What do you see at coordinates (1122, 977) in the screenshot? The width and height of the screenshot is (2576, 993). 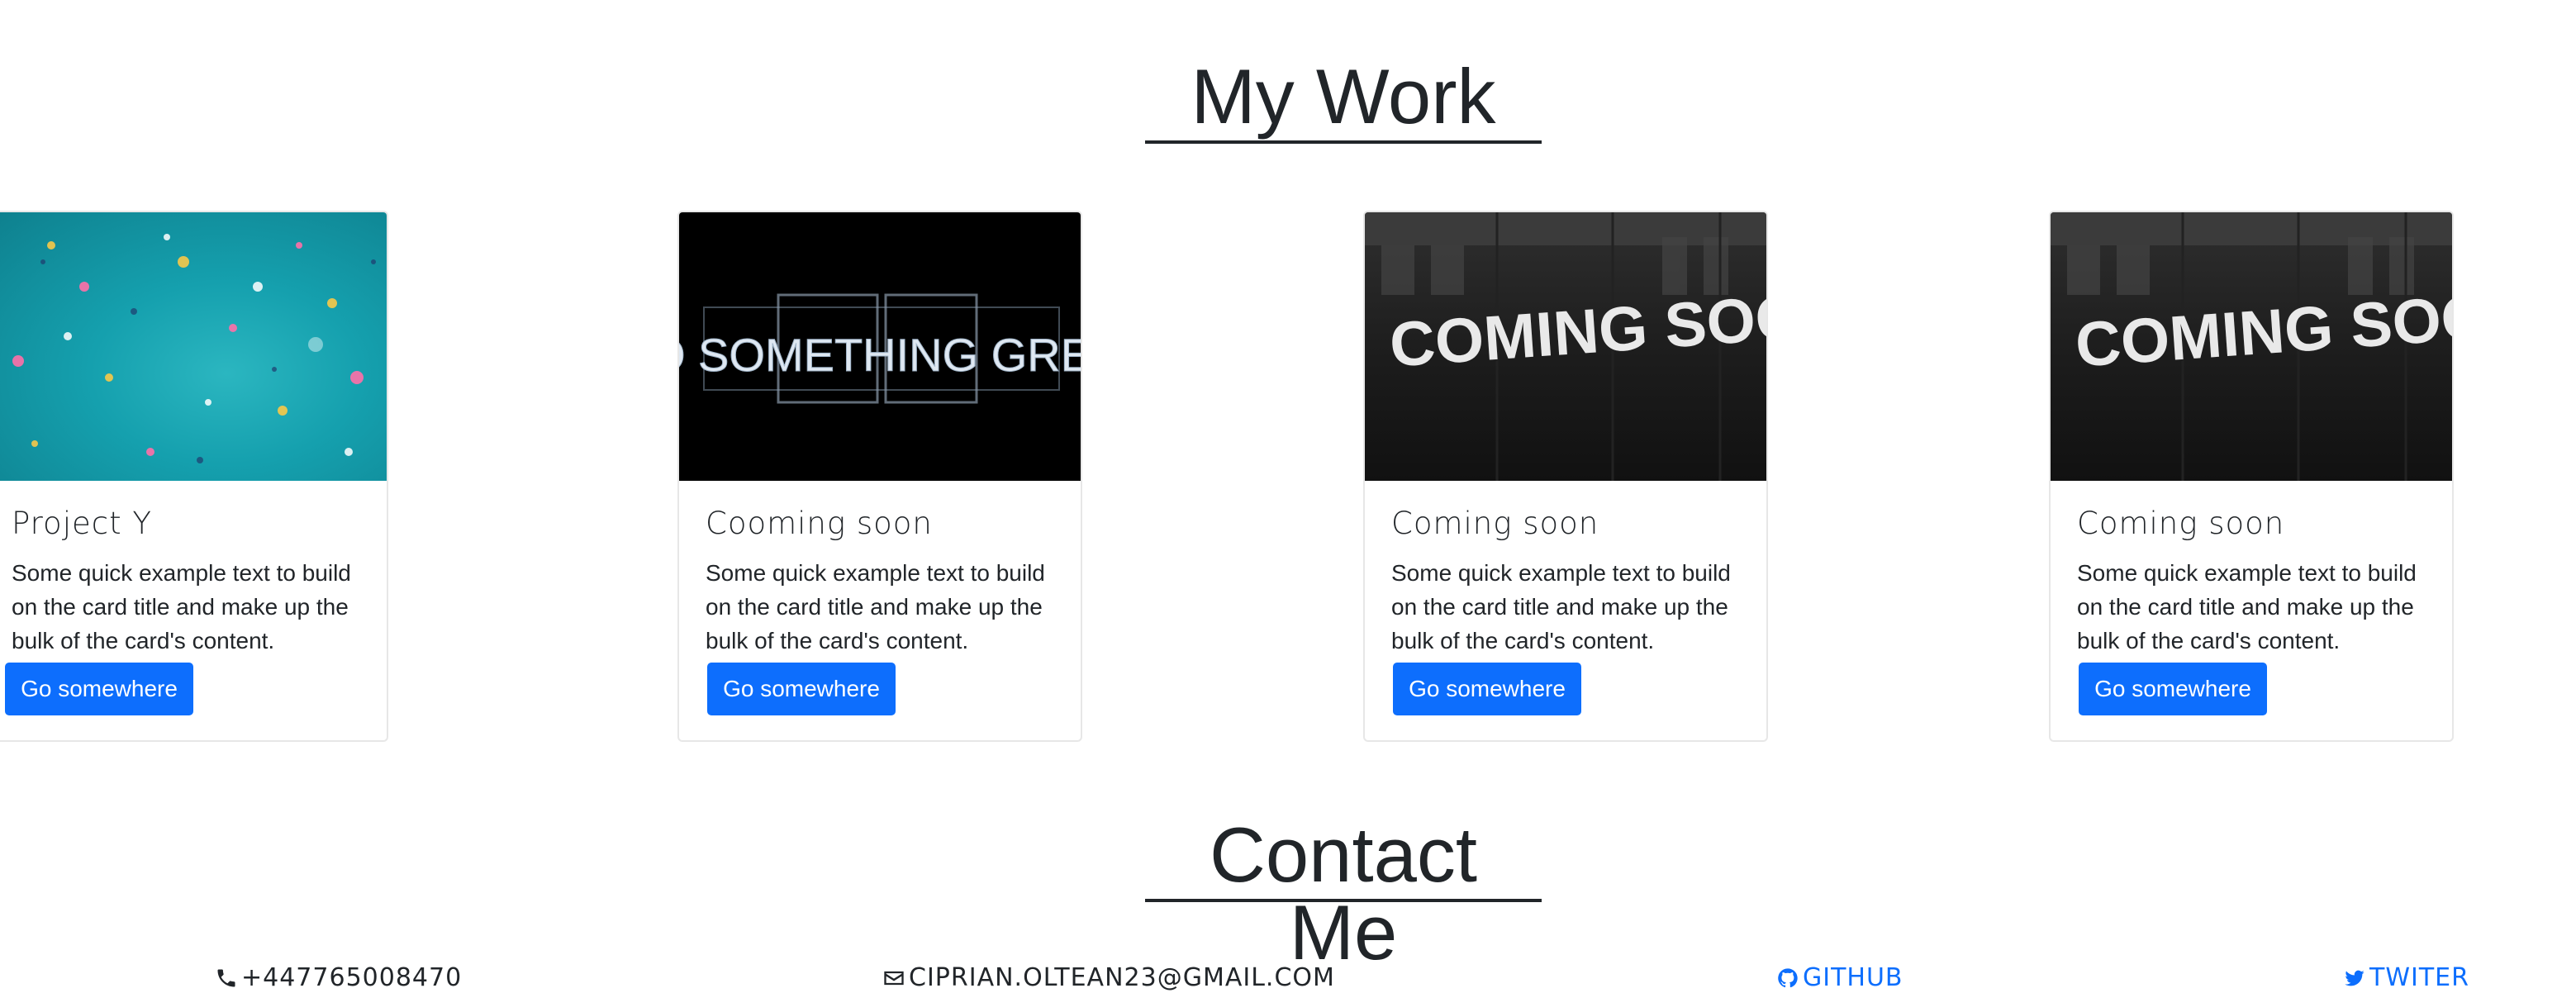 I see `email-label: CIPRIAN.OLTEAN23@GMAIL.COM` at bounding box center [1122, 977].